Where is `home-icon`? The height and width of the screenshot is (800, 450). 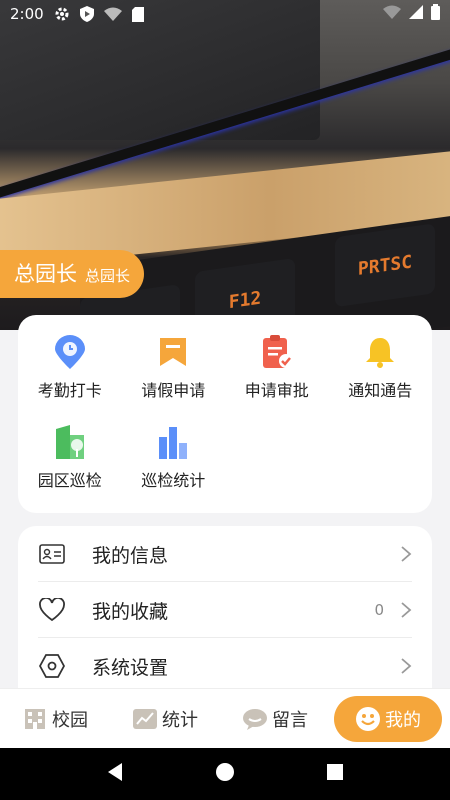
home-icon is located at coordinates (225, 774).